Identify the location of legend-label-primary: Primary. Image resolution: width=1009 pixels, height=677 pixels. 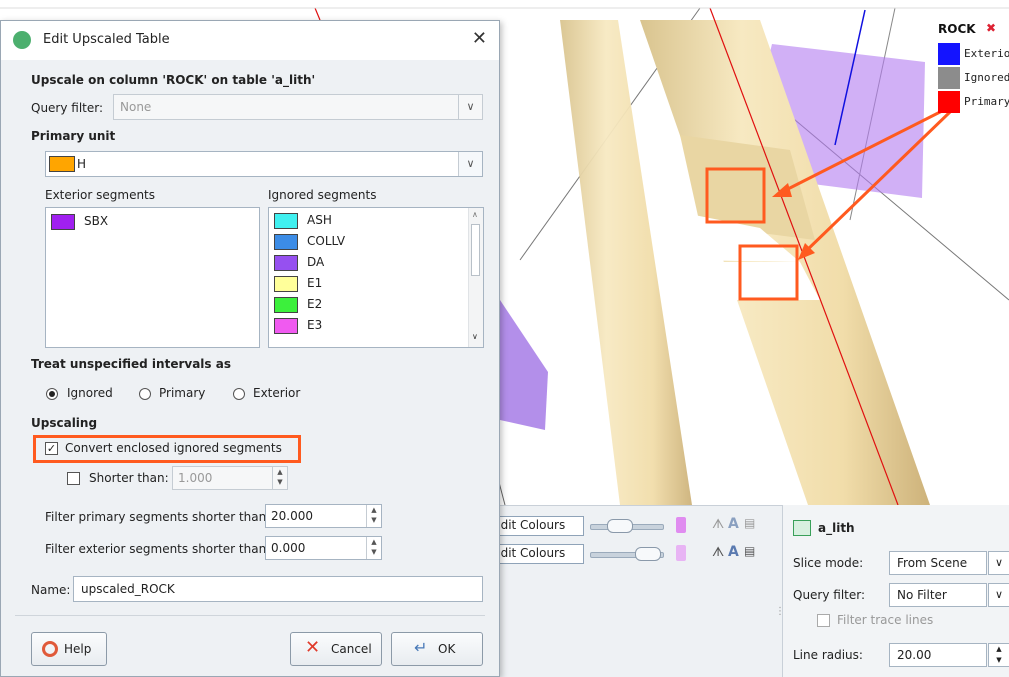
(986, 101).